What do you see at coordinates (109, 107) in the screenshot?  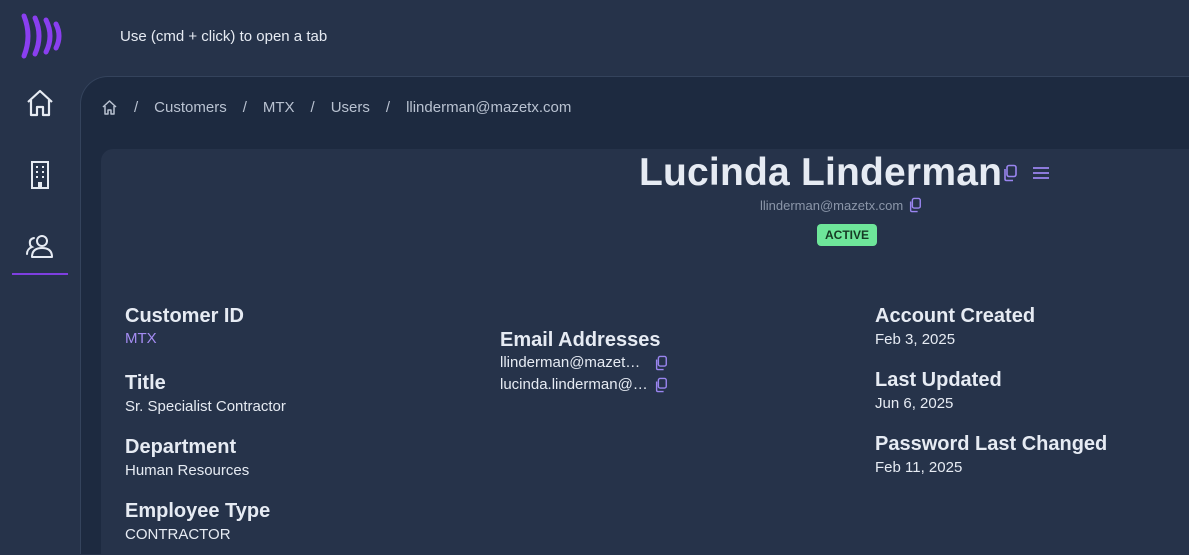 I see `breadcrumb-home-icon` at bounding box center [109, 107].